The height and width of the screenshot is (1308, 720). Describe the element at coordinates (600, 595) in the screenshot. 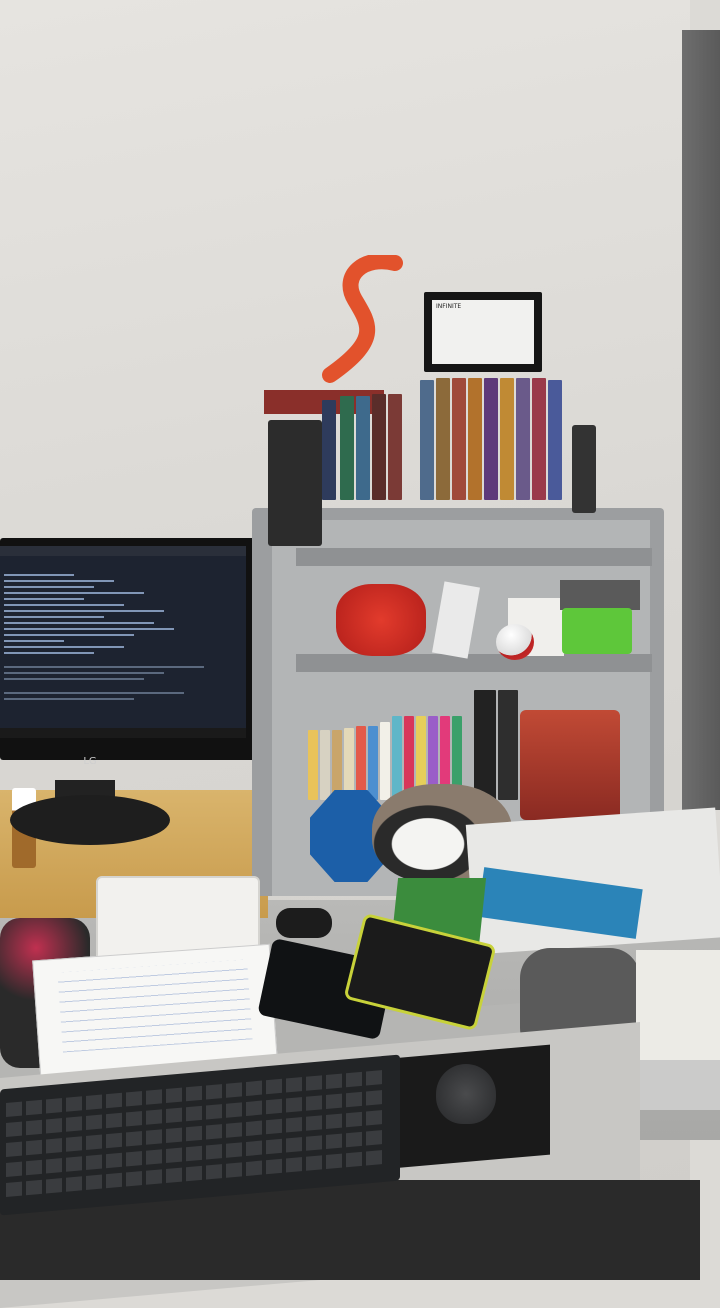

I see `dark-box` at that location.